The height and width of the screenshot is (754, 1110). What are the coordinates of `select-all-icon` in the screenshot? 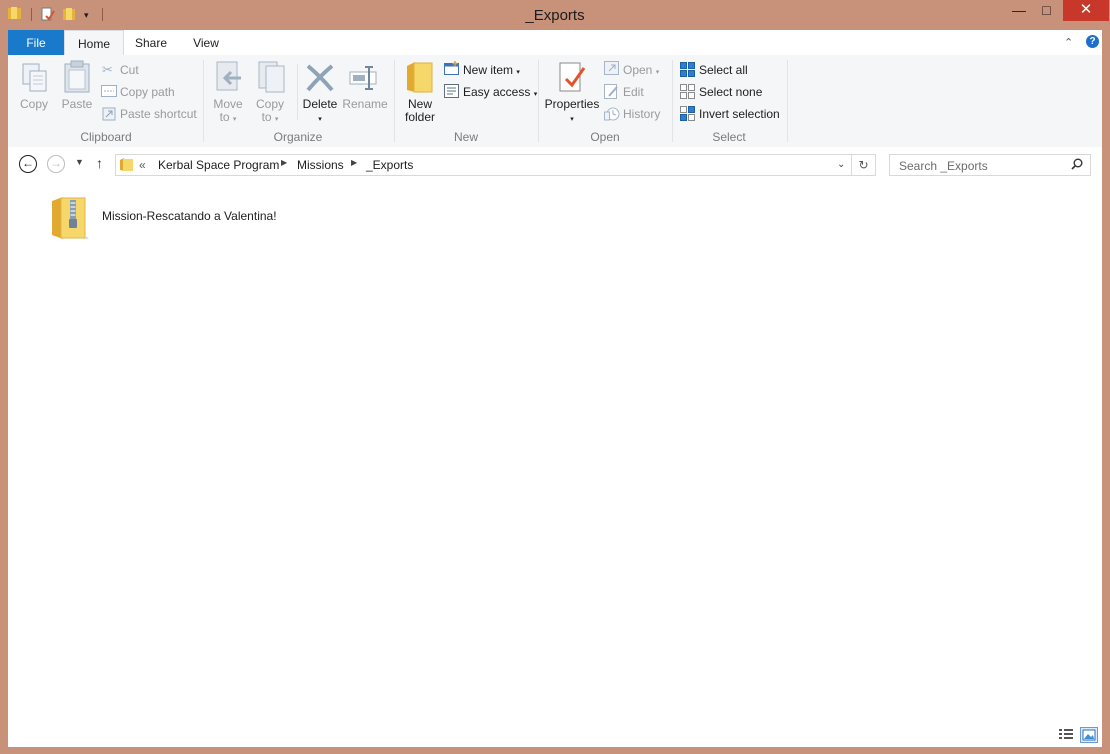 It's located at (687, 69).